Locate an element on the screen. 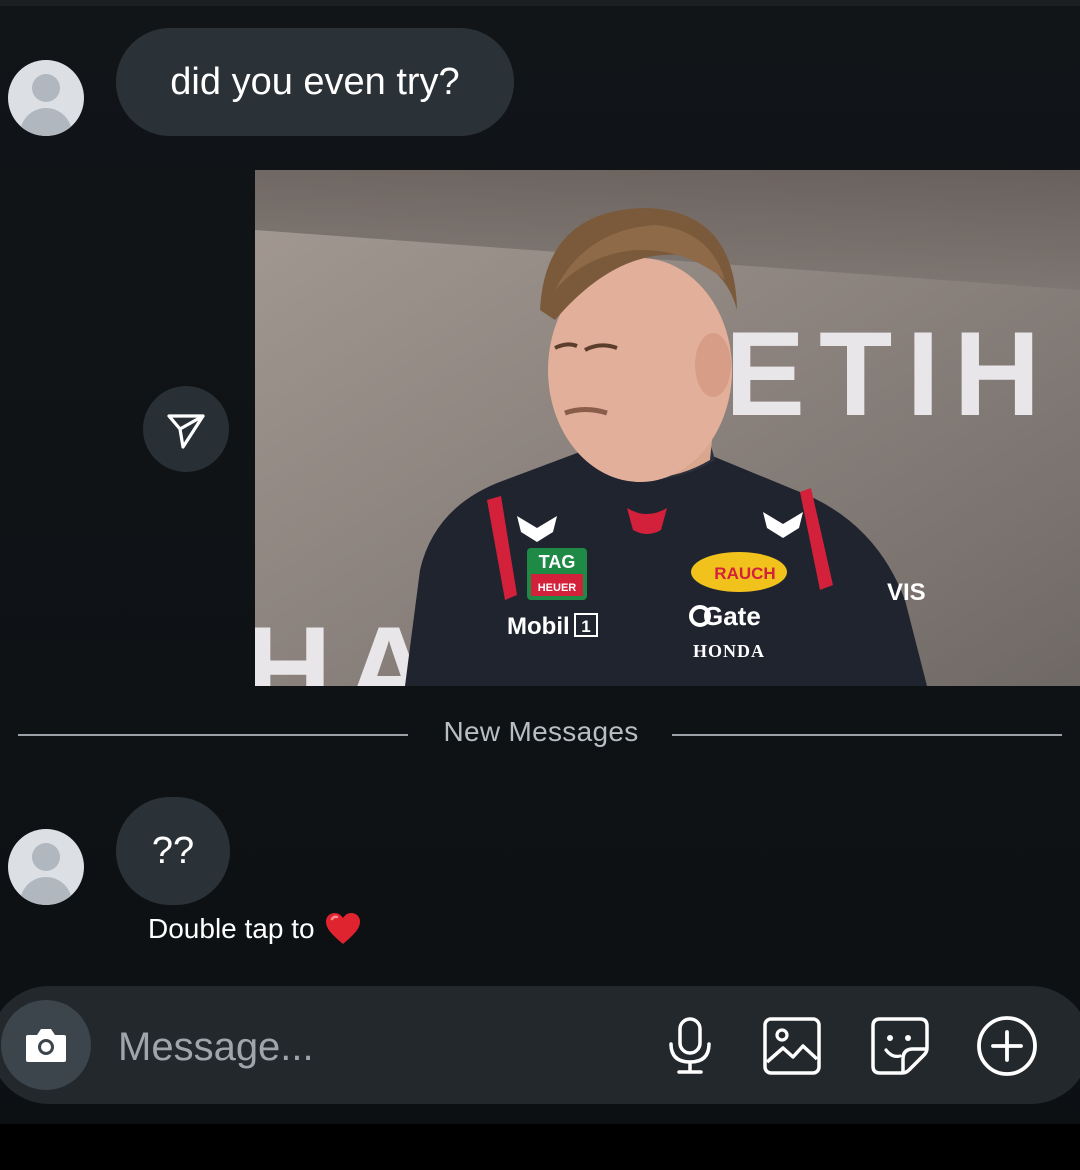 Image resolution: width=1080 pixels, height=1170 pixels. banner-text-right: ETIH is located at coordinates (889, 374).